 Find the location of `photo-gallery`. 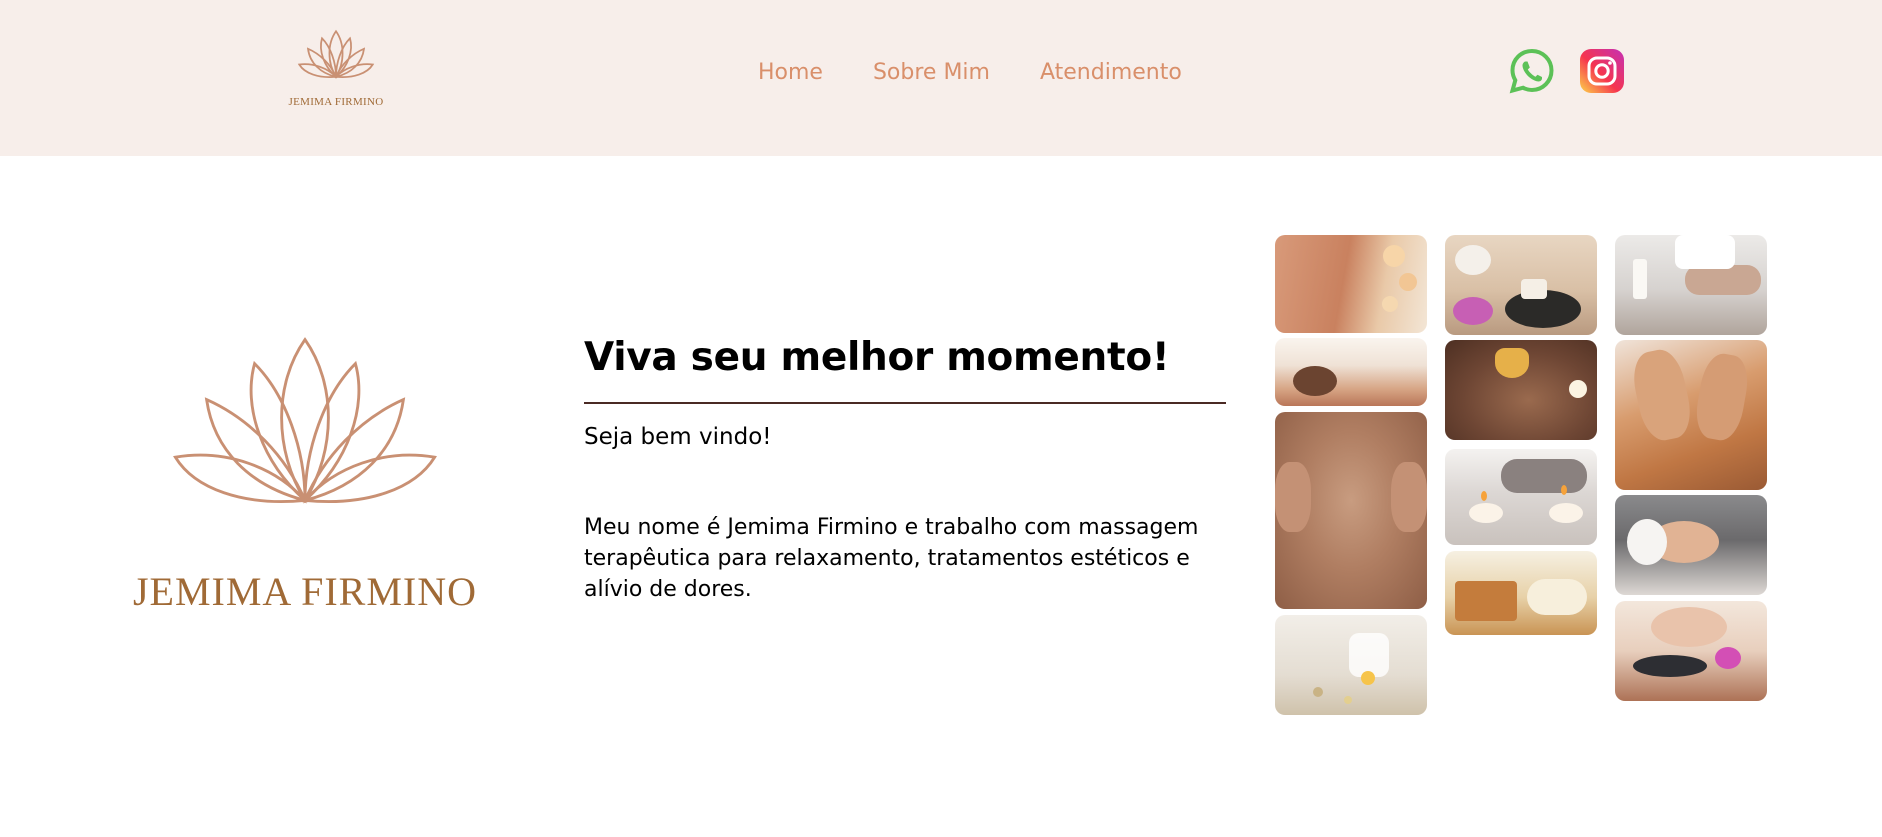

photo-gallery is located at coordinates (1521, 475).